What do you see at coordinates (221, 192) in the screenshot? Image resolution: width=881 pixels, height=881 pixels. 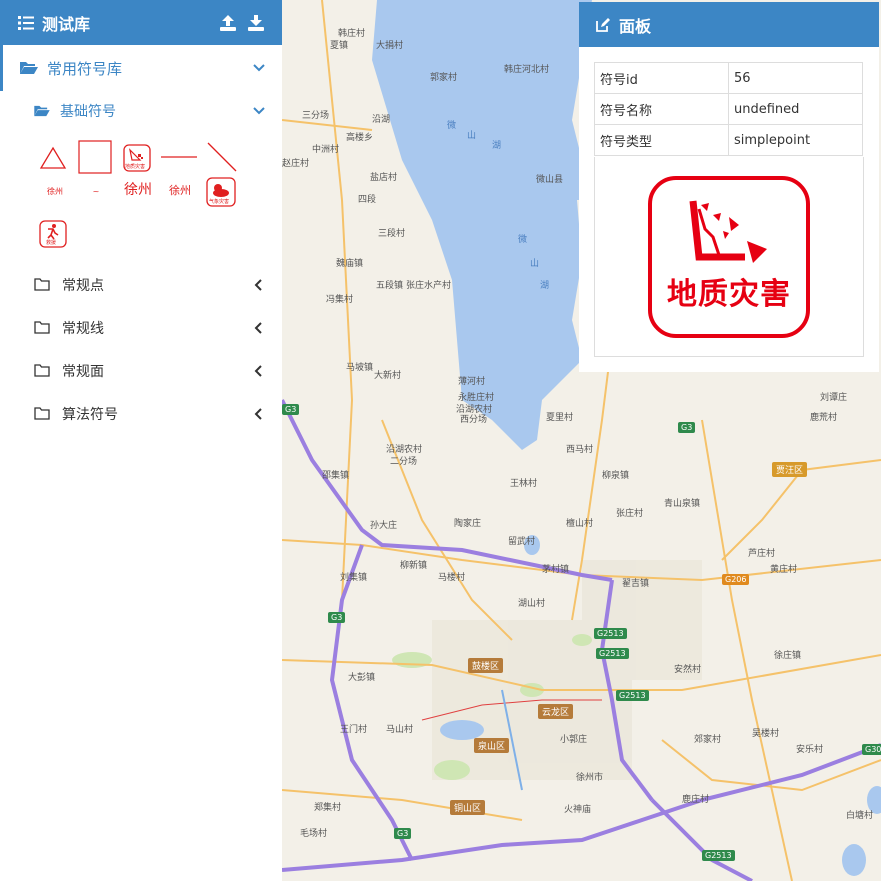 I see `weather-hazard-symbol: 气象灾害` at bounding box center [221, 192].